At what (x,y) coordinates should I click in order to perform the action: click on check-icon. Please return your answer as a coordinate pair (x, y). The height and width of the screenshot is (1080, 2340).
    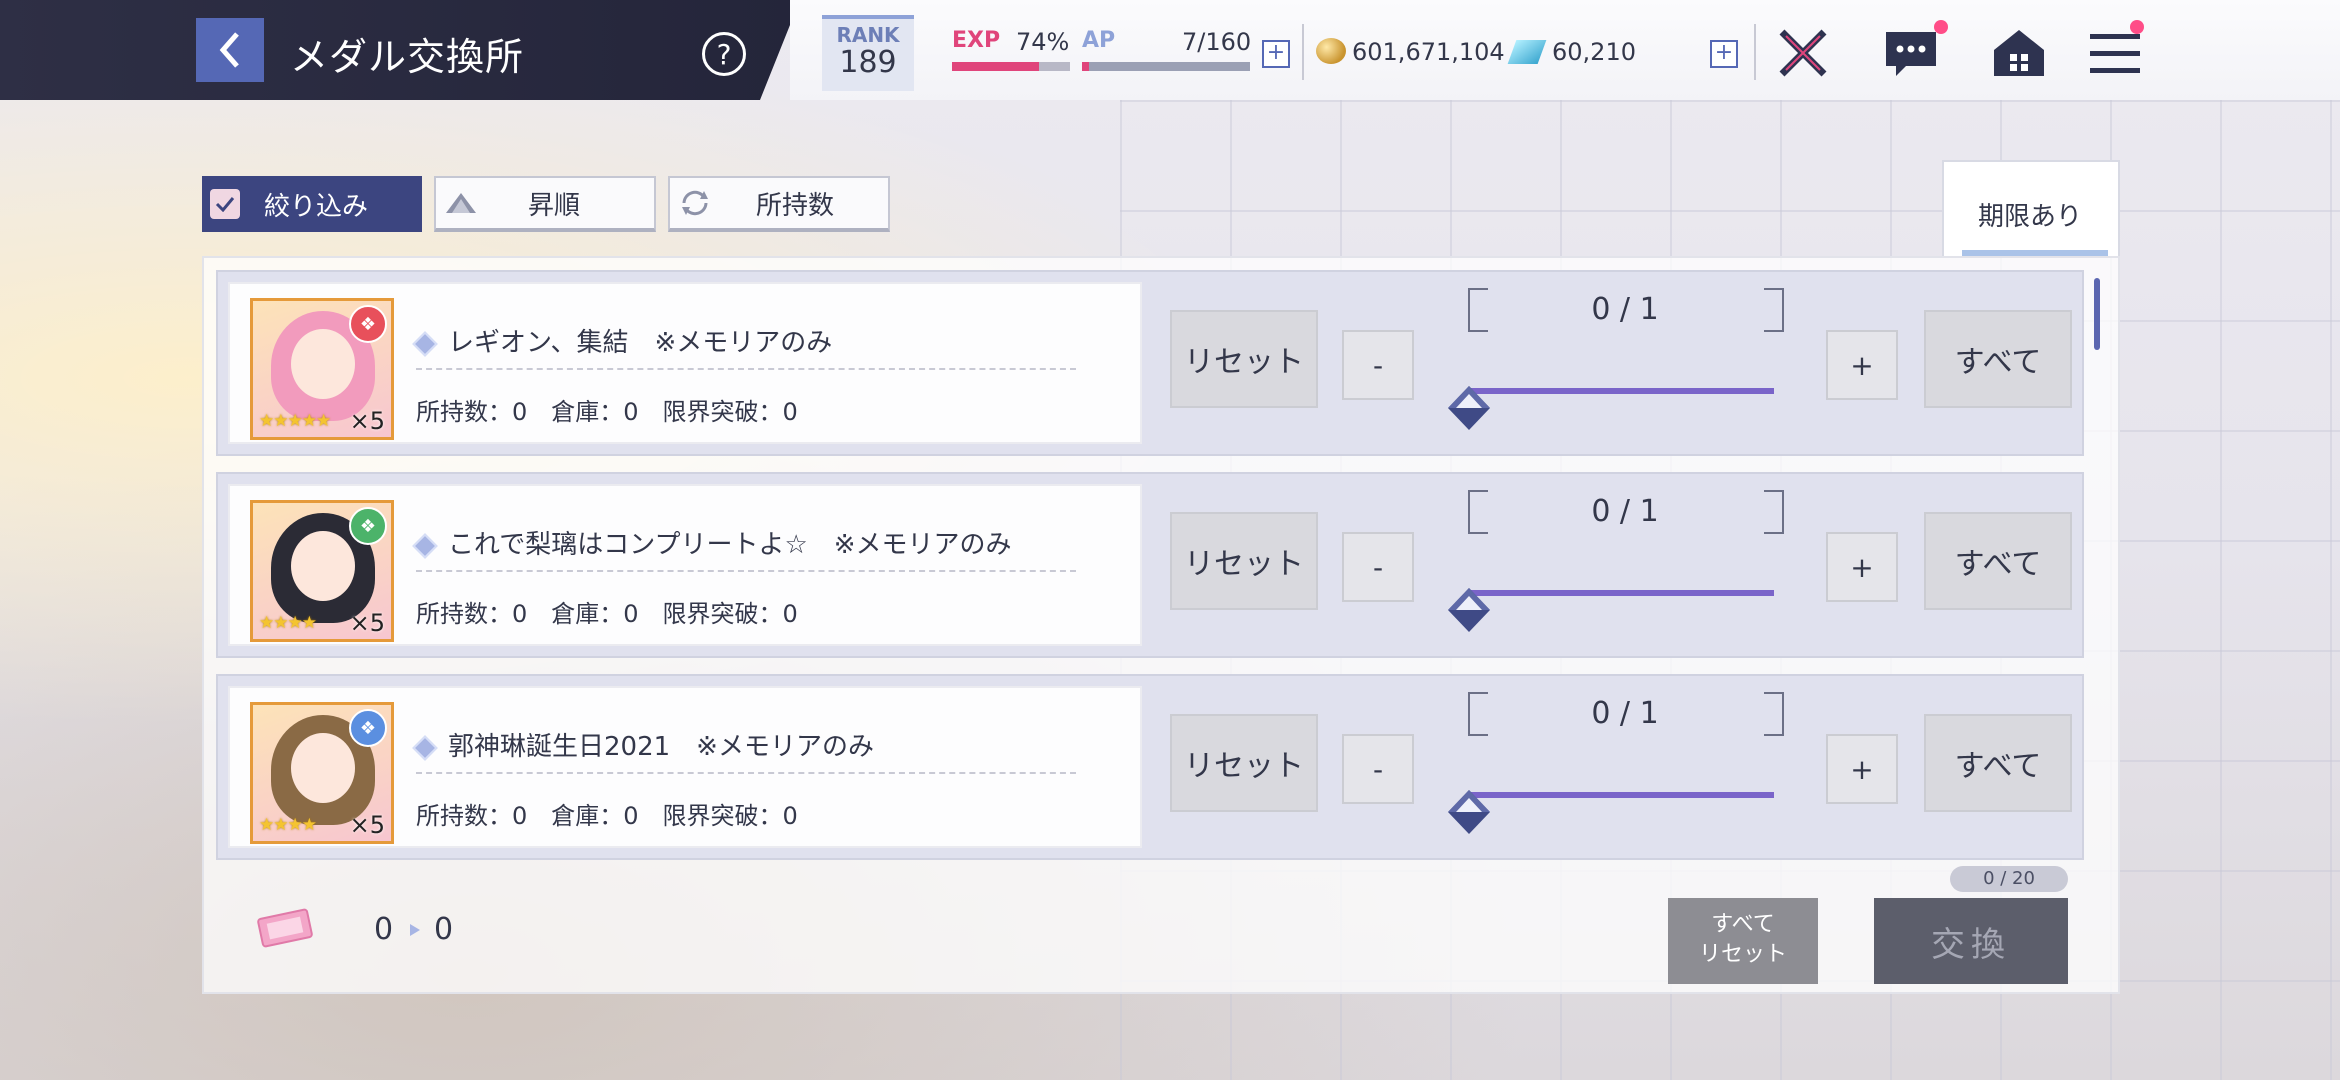
    Looking at the image, I should click on (225, 204).